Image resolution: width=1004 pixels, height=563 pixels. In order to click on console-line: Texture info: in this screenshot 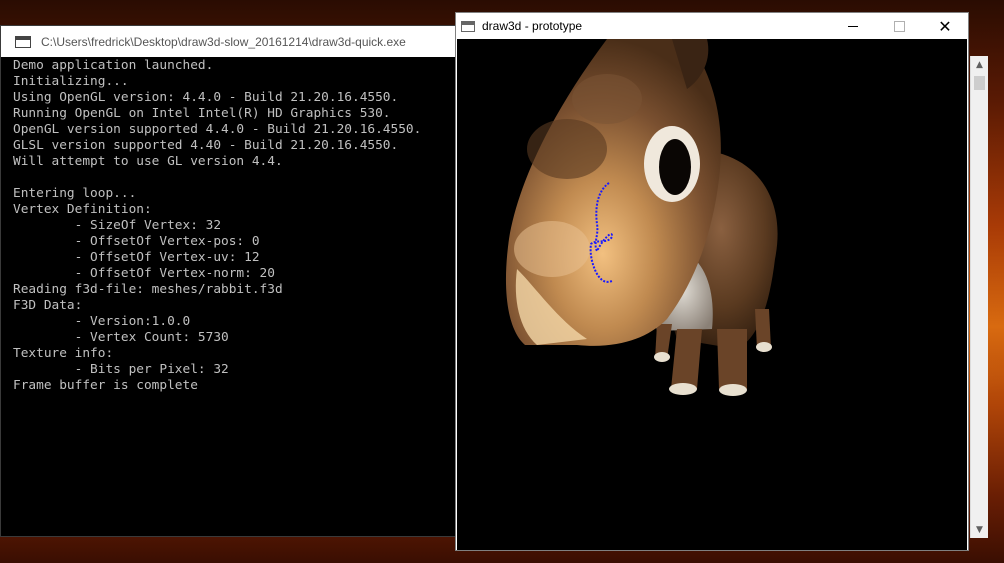, I will do `click(63, 353)`.